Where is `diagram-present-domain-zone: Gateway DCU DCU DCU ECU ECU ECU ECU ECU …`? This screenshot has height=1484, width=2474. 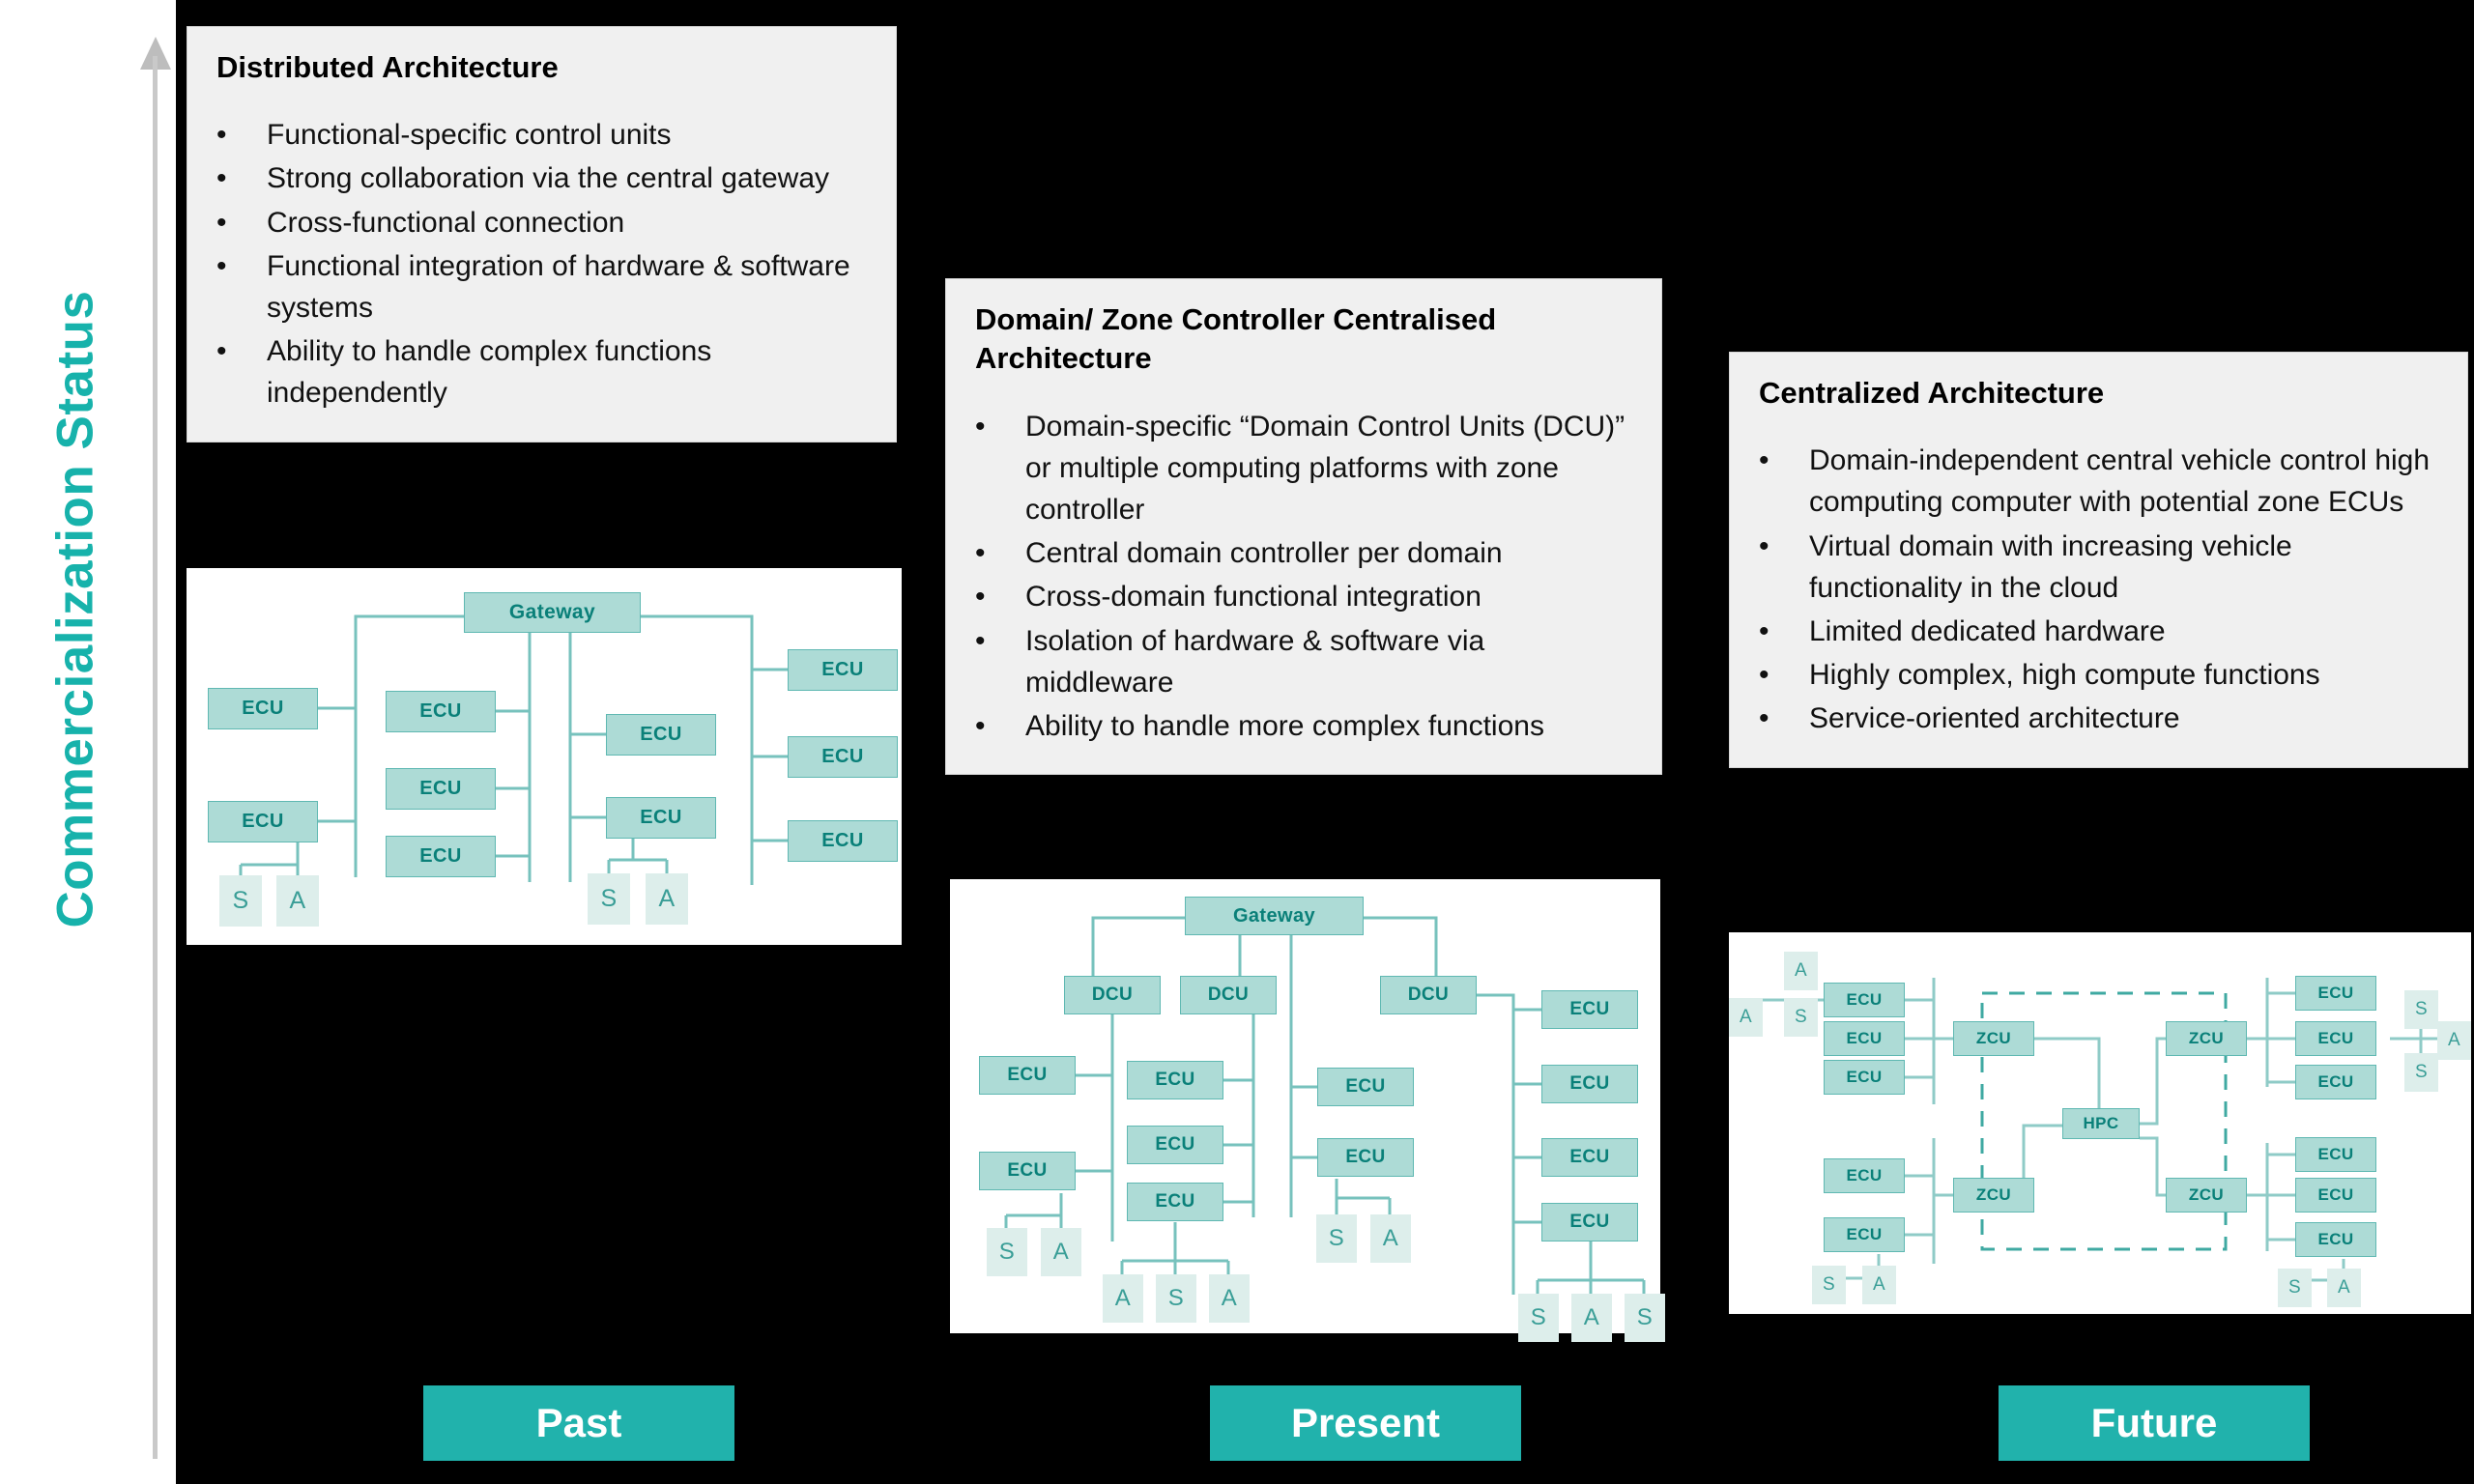
diagram-present-domain-zone: Gateway DCU DCU DCU ECU ECU ECU ECU ECU … is located at coordinates (1307, 1110).